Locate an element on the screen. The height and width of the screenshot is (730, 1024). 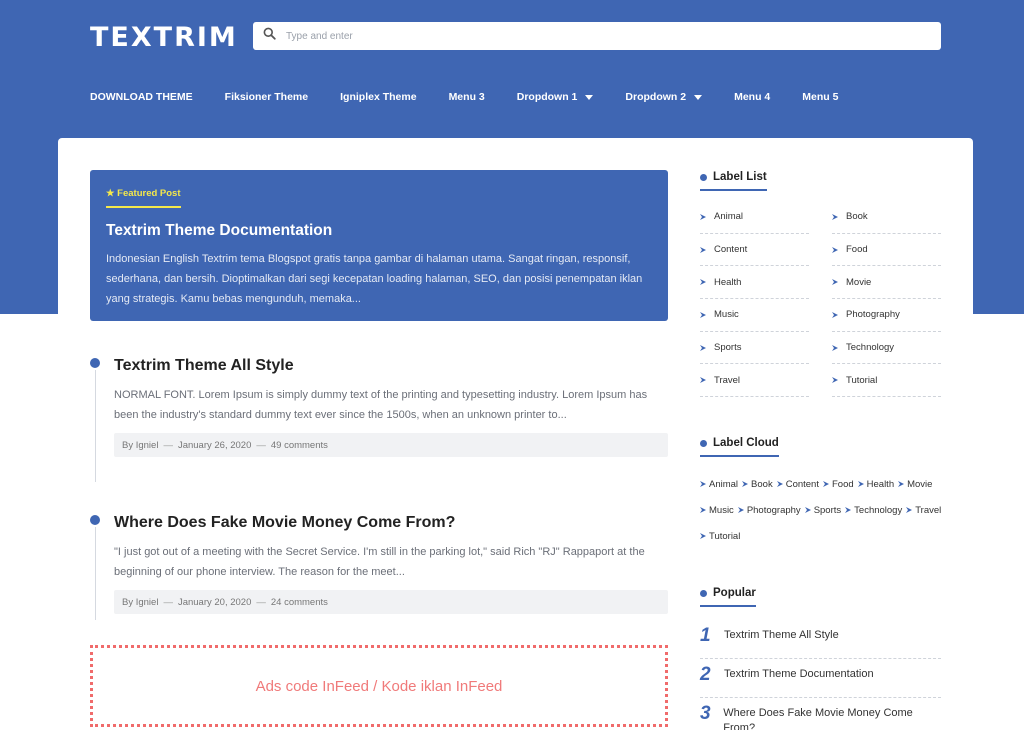
label-text: Photography is located at coordinates (873, 315).